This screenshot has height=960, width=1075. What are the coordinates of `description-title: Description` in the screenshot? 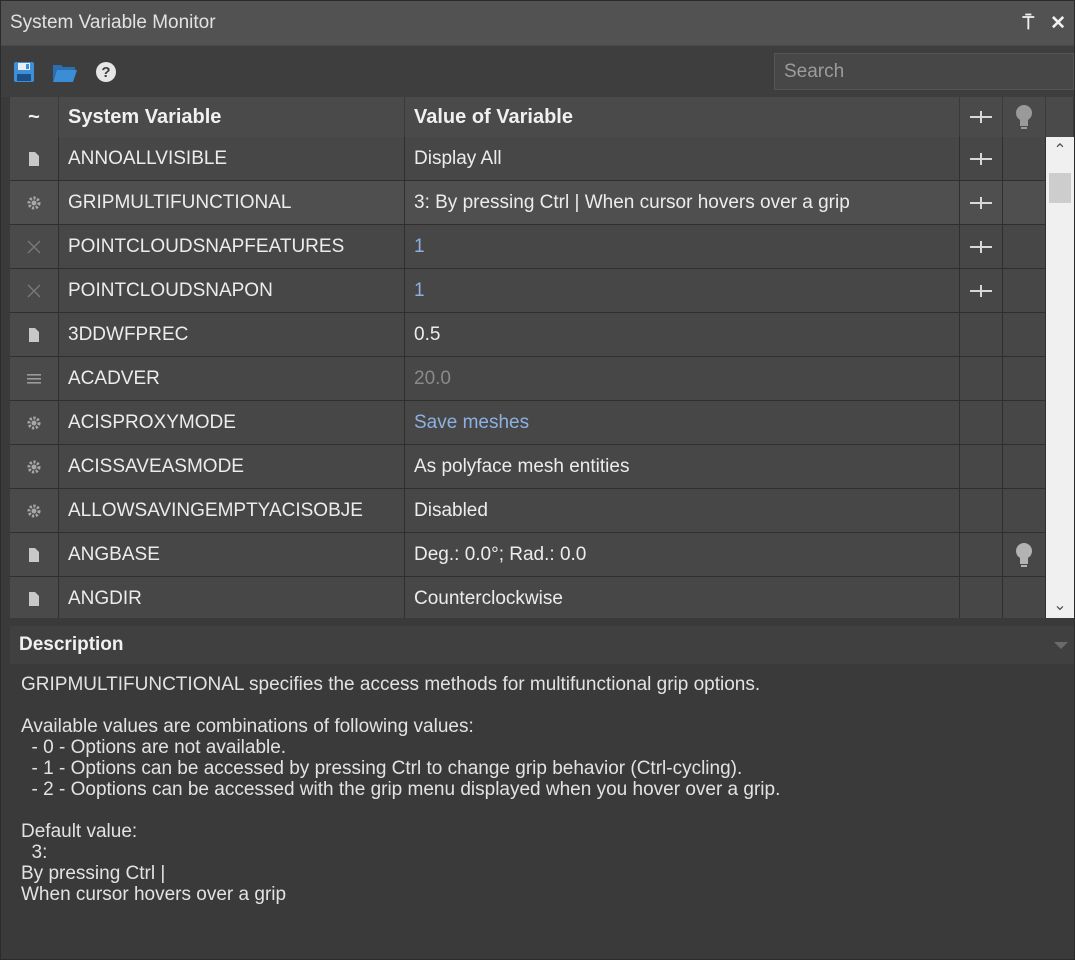 It's located at (71, 644).